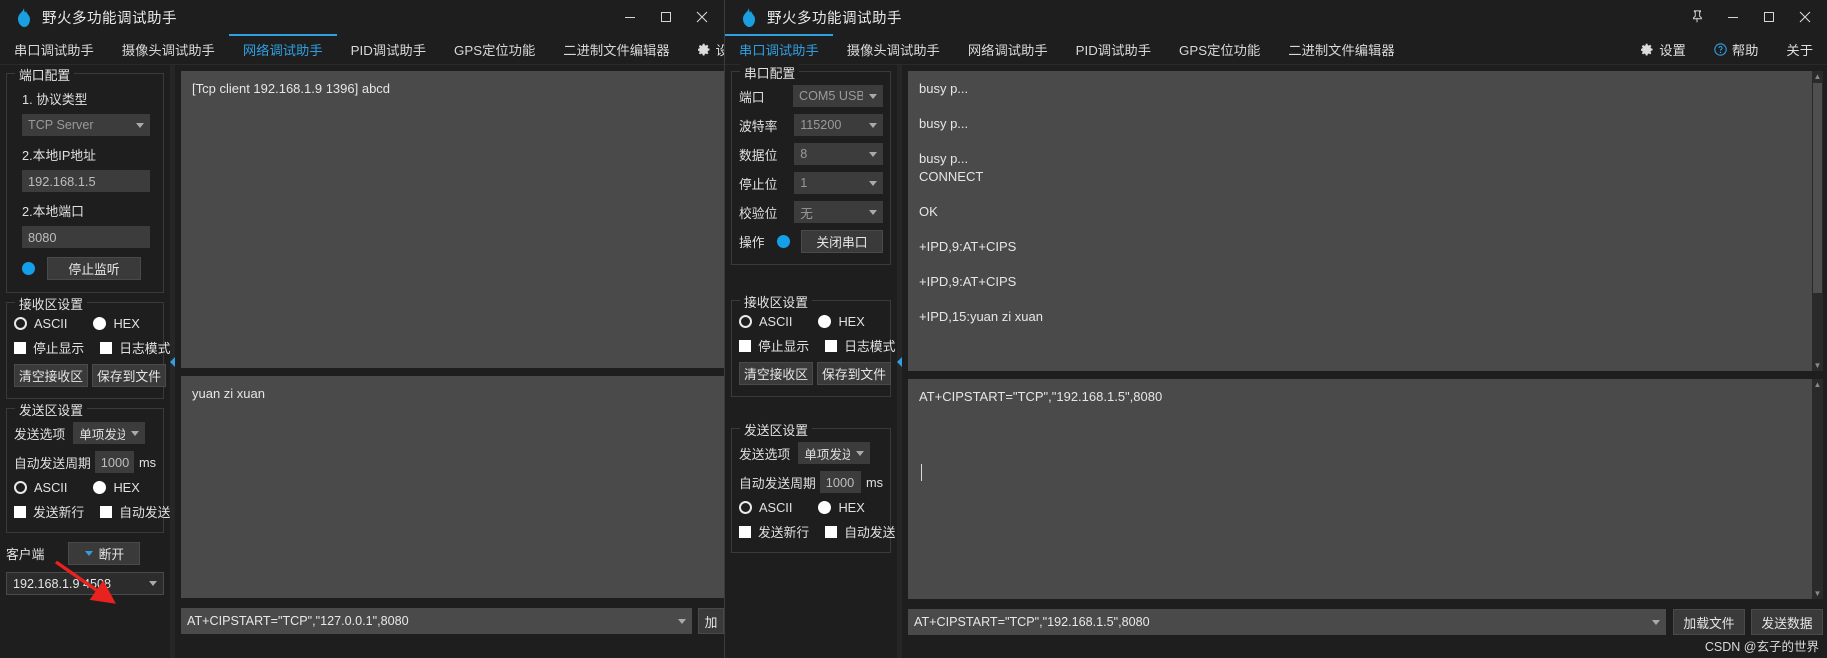 The height and width of the screenshot is (658, 1827). What do you see at coordinates (899, 361) in the screenshot?
I see `right-splitter` at bounding box center [899, 361].